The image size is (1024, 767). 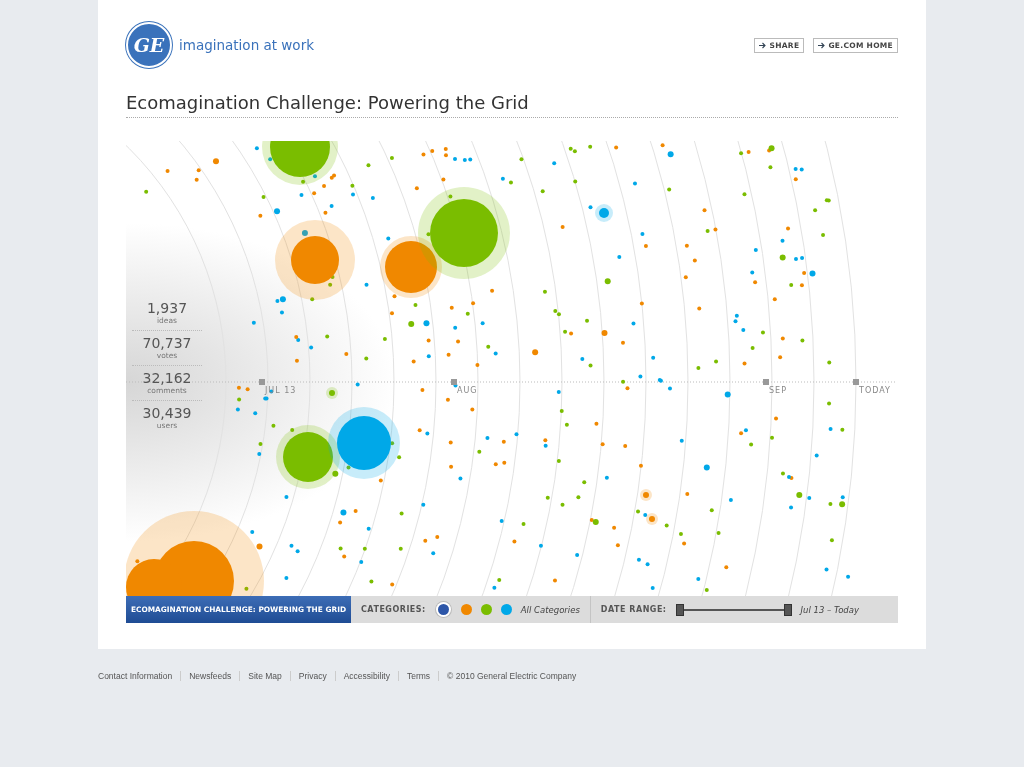 What do you see at coordinates (829, 609) in the screenshot?
I see `date-range-value: Jul 13 – Today` at bounding box center [829, 609].